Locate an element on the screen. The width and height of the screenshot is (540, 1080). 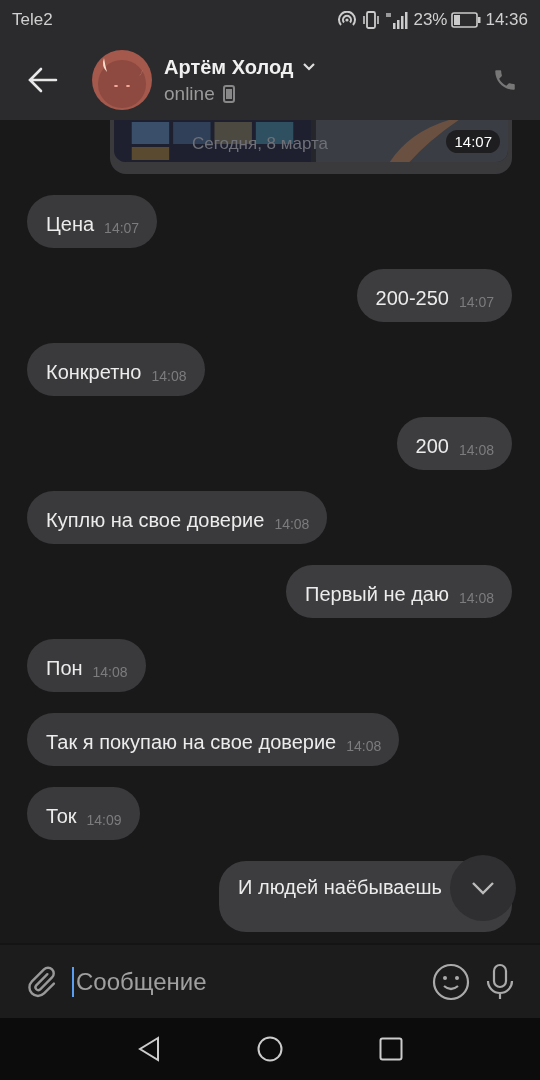
clock: 14:36 is located at coordinates (506, 20).